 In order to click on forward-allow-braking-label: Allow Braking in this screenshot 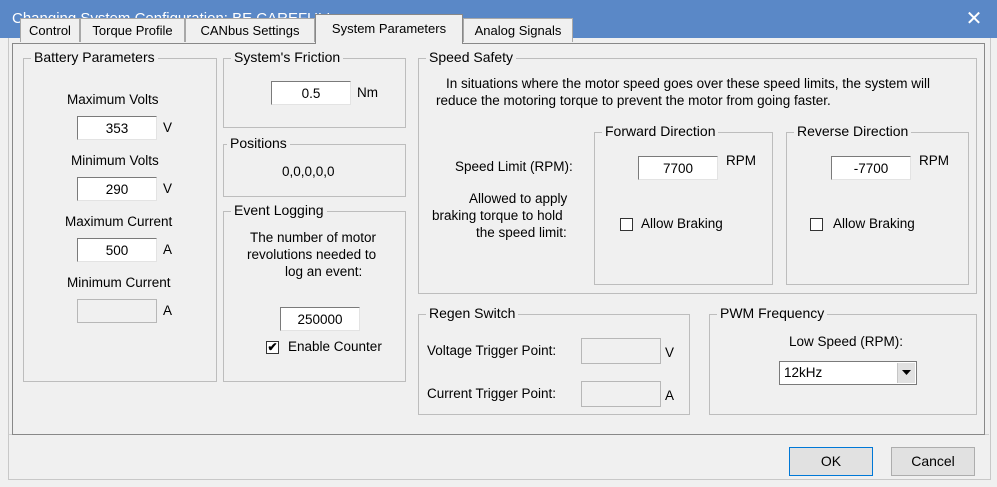, I will do `click(682, 223)`.